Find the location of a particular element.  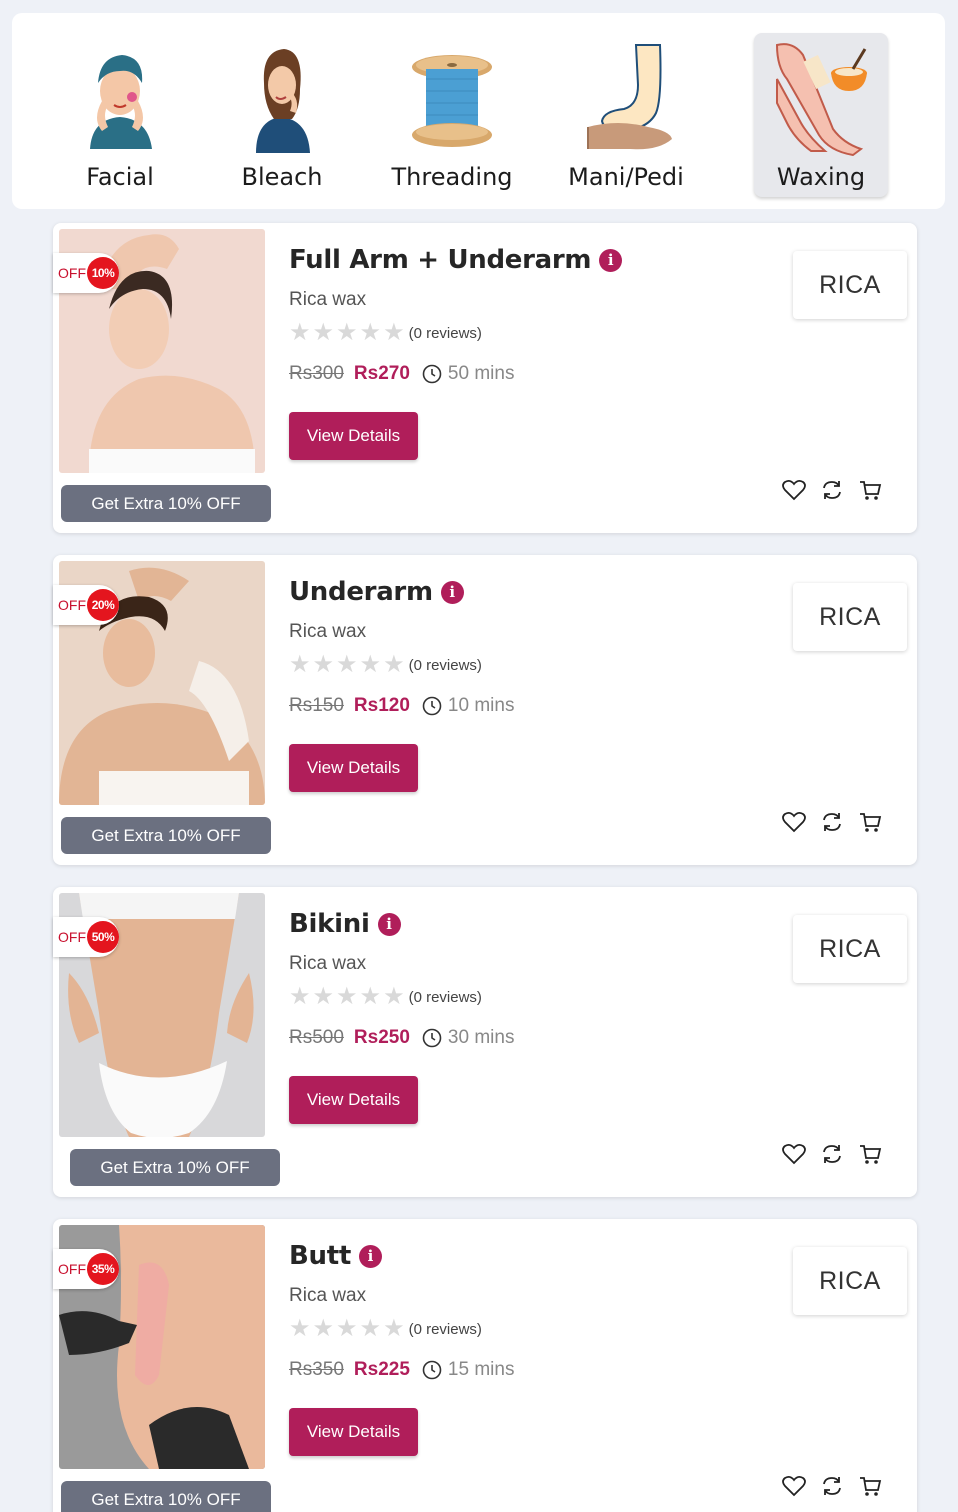

category-label: Bleach is located at coordinates (282, 177).